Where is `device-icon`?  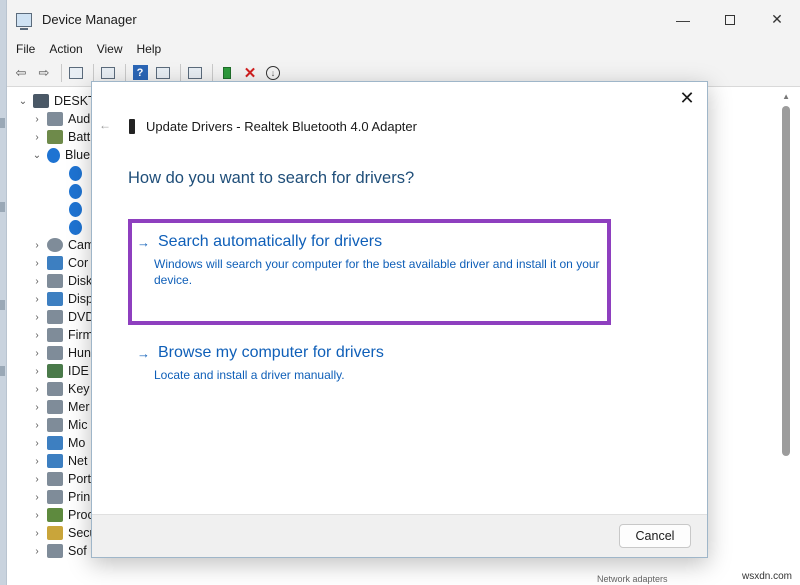
device-icon is located at coordinates (132, 126).